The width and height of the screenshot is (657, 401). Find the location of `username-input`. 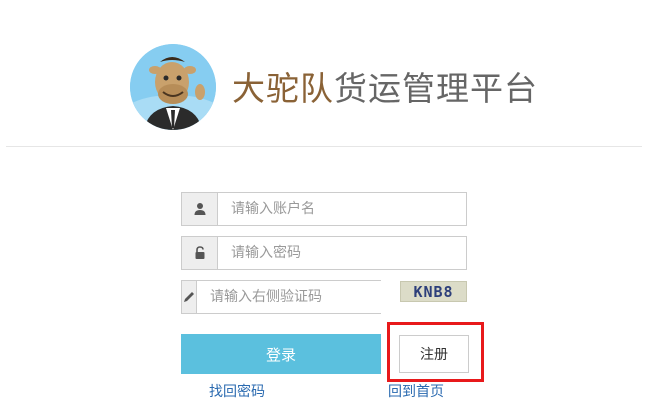

username-input is located at coordinates (342, 209).